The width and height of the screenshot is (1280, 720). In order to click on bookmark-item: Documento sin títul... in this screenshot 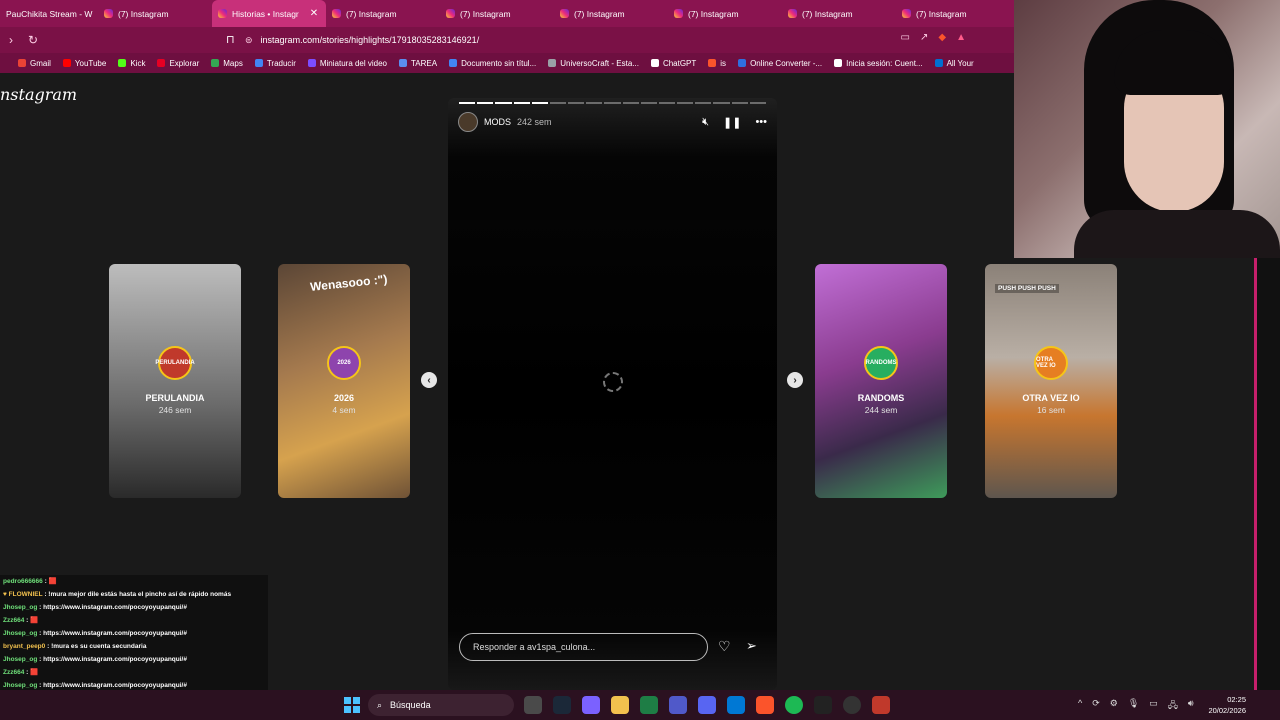, I will do `click(492, 63)`.